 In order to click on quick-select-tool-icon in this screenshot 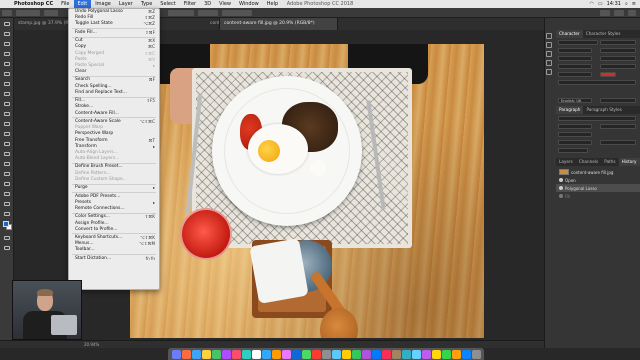, I will do `click(7, 54)`.